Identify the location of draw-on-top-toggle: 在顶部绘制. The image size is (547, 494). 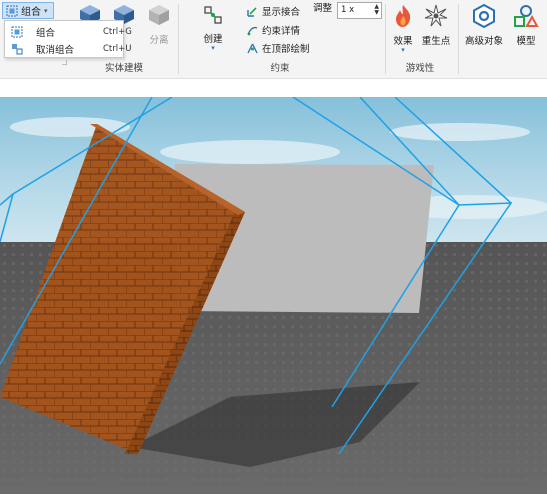
(278, 48).